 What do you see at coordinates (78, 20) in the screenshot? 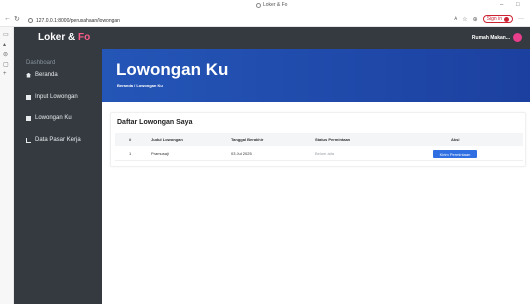
I see `url-text: 127.0.0.1:8000/perusahaan/lowongan` at bounding box center [78, 20].